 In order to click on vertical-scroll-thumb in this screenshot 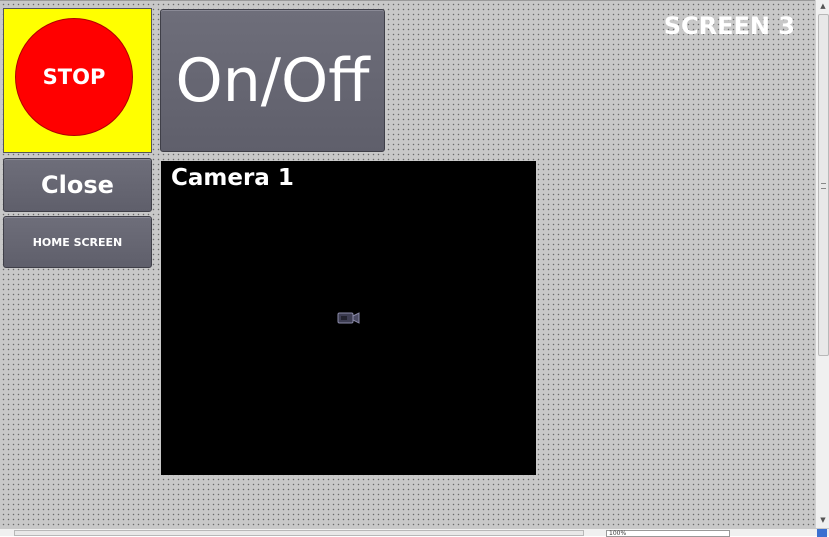, I will do `click(823, 185)`.